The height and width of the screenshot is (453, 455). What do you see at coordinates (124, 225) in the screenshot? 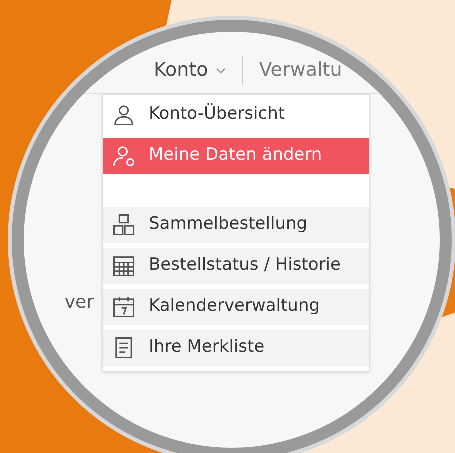
I see `boxes-icon` at bounding box center [124, 225].